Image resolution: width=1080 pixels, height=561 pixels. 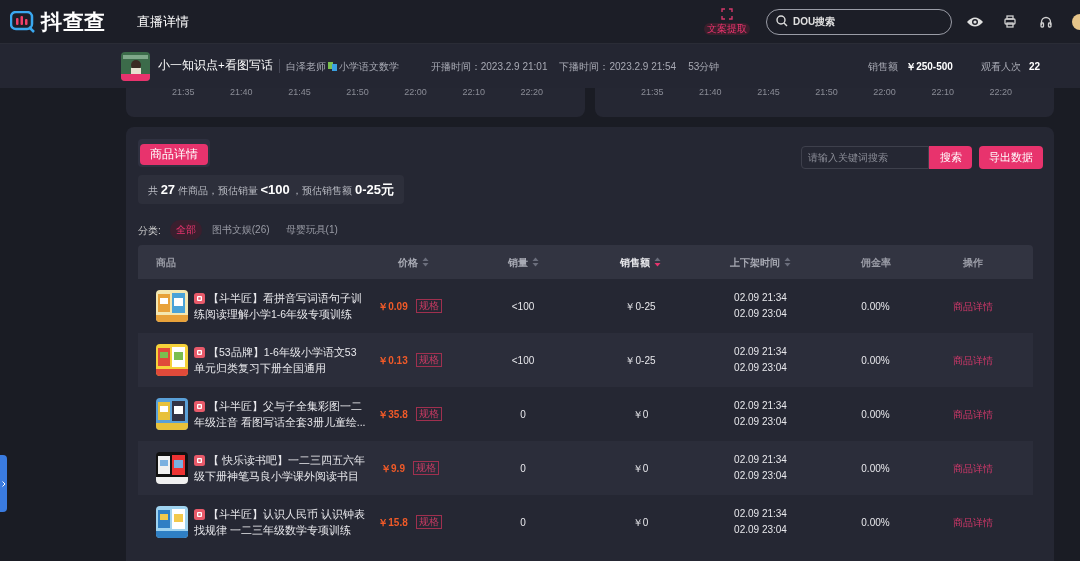 I want to click on eye-icon, so click(x=975, y=21).